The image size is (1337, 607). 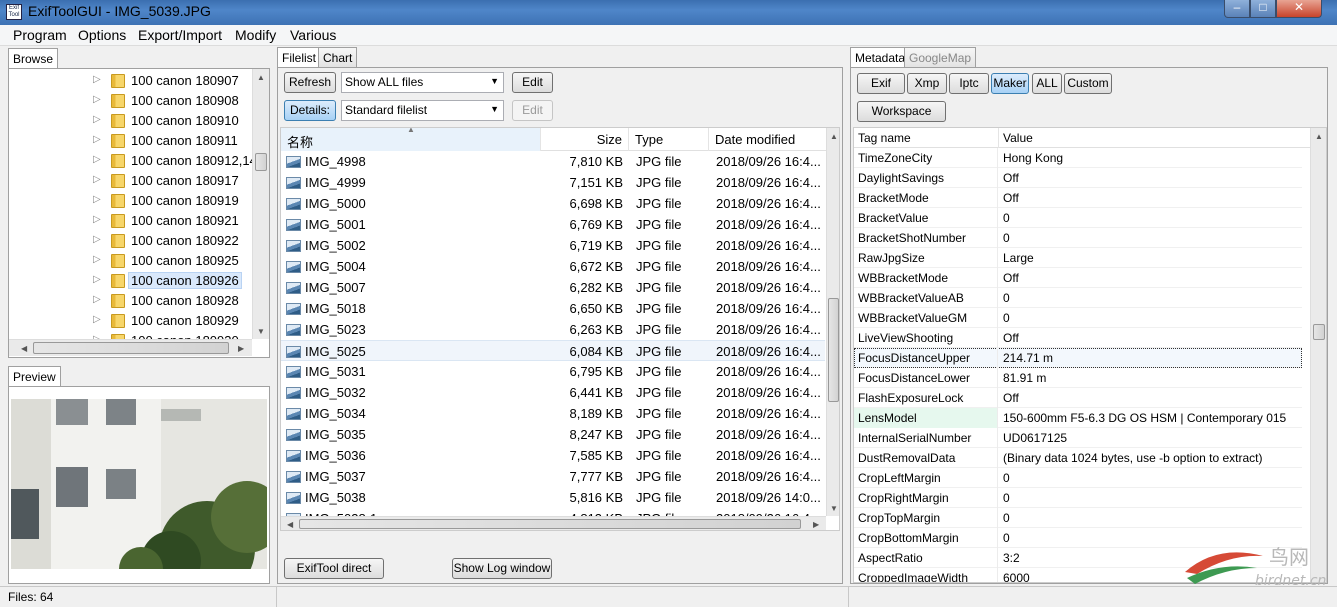 I want to click on tree-folder-item: ▷ 100 canon 180912,14, so click(x=133, y=161).